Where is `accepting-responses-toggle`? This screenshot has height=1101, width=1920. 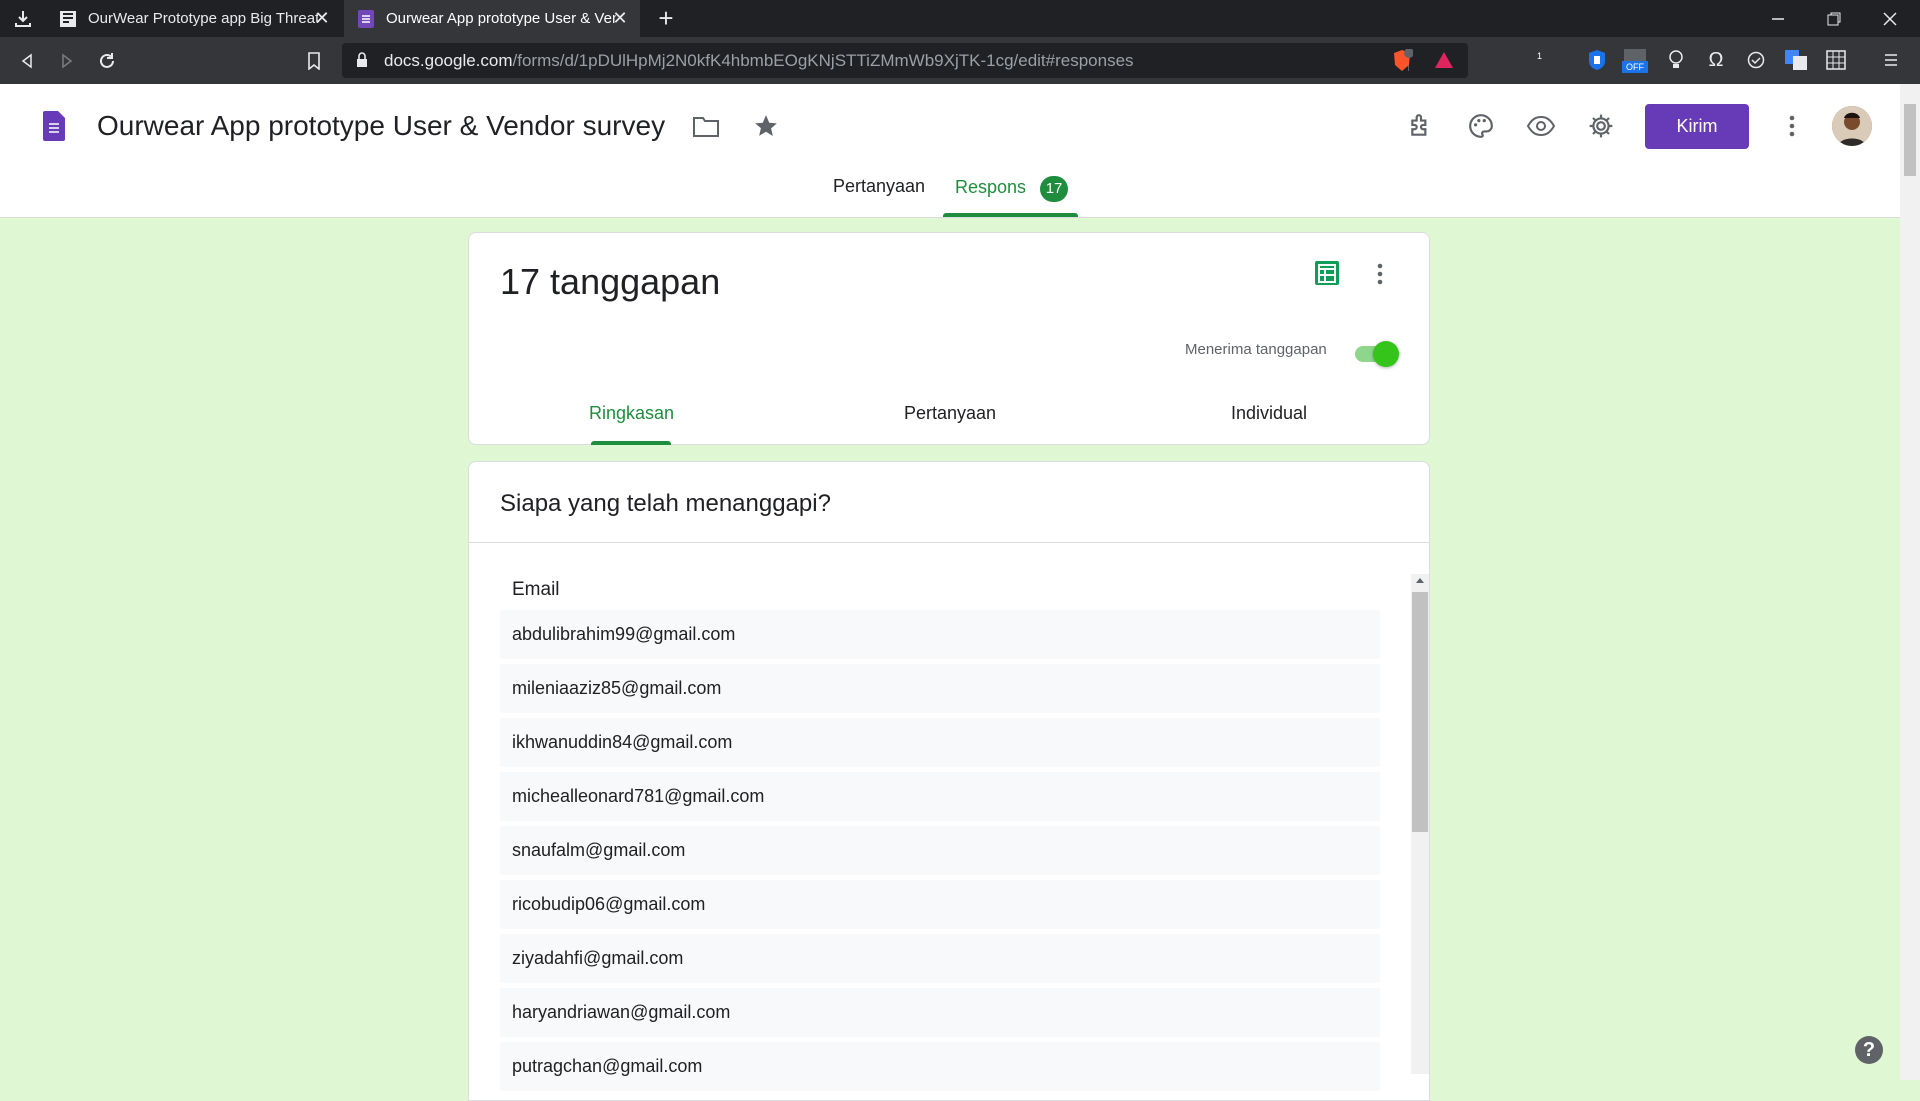 accepting-responses-toggle is located at coordinates (1377, 354).